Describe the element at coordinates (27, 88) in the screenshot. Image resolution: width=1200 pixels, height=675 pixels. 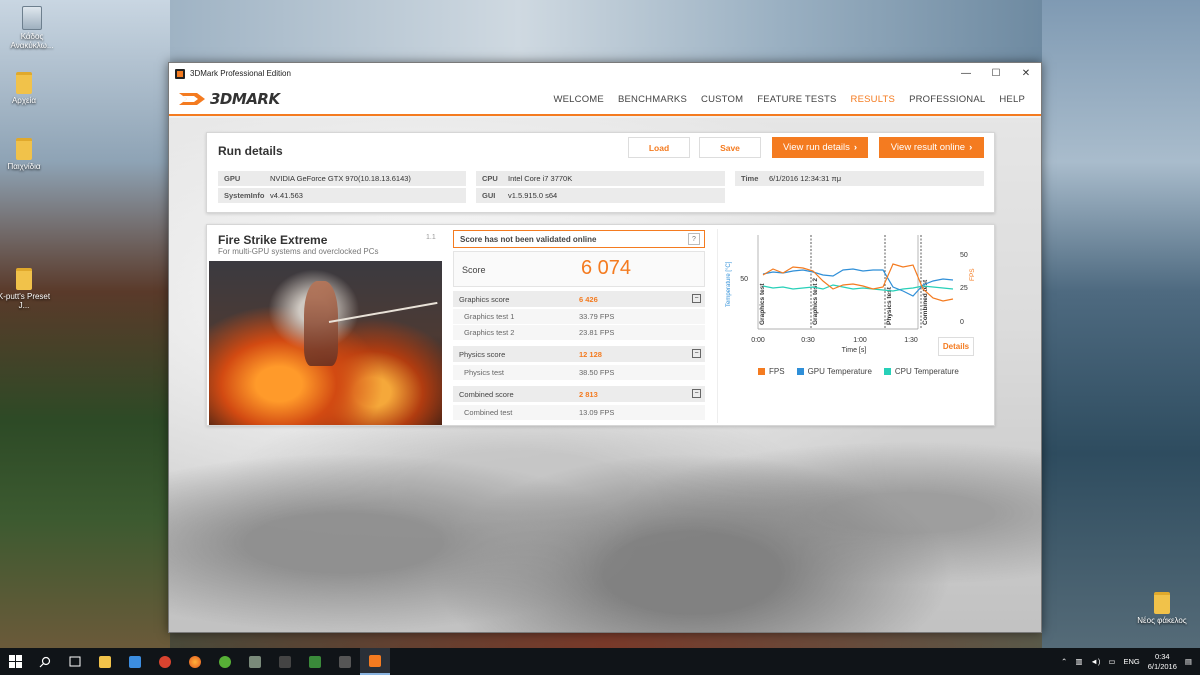
I see `desktop-icon-files: Αρχεία` at that location.